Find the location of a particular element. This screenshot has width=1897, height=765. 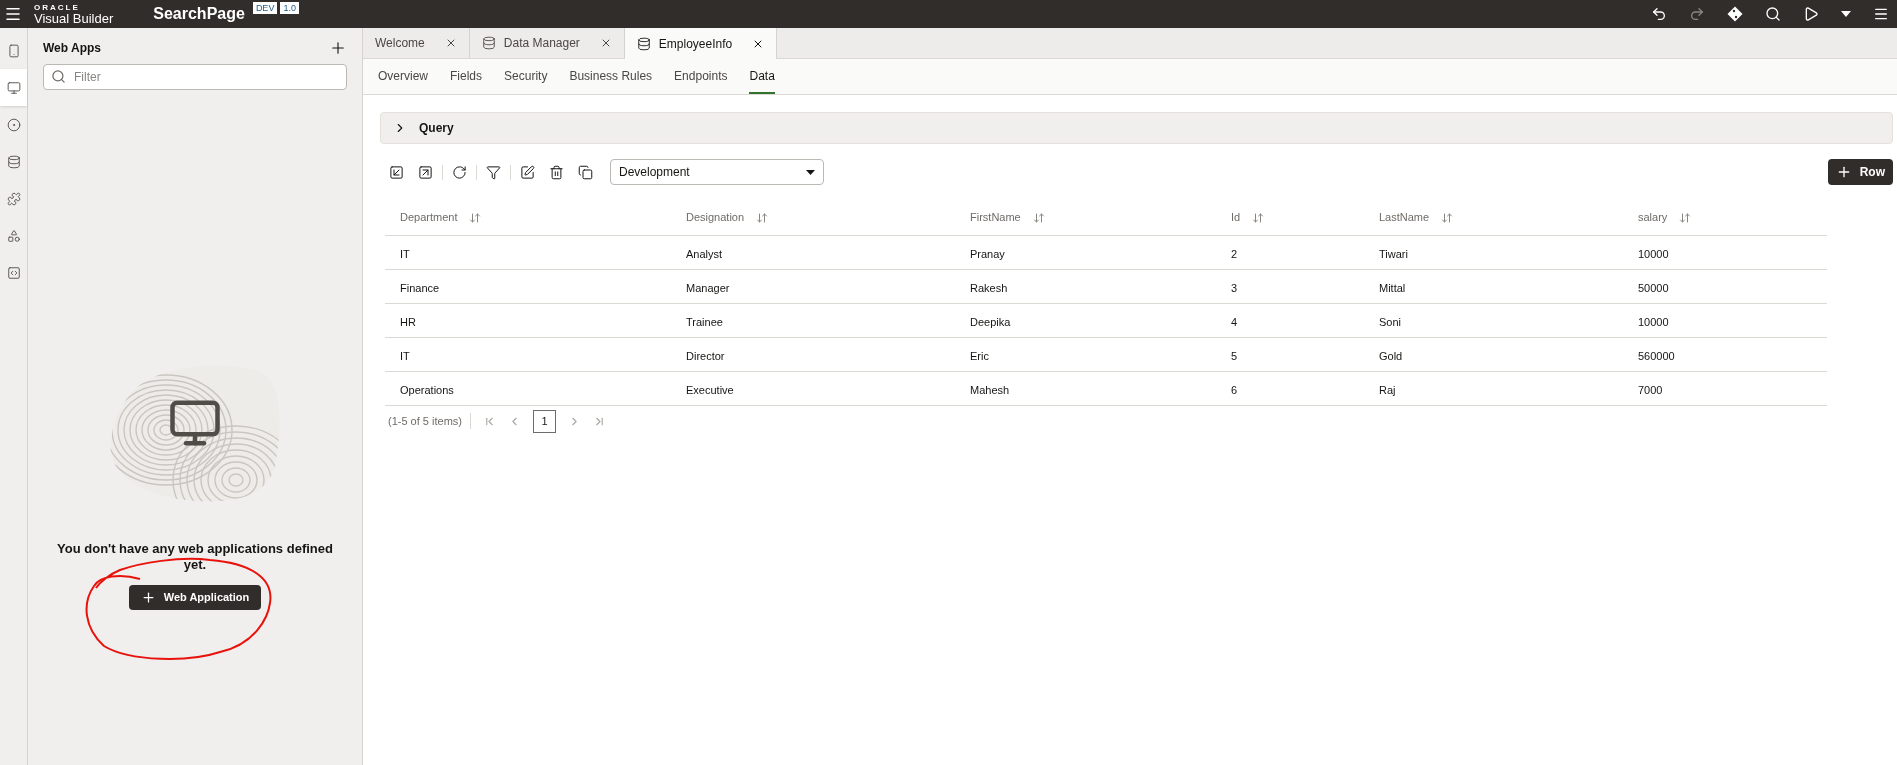

trash-icon is located at coordinates (556, 172).